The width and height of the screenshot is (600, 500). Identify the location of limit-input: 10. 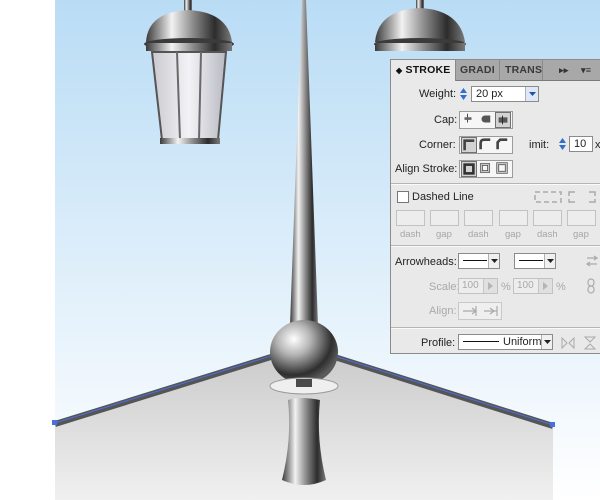
(581, 144).